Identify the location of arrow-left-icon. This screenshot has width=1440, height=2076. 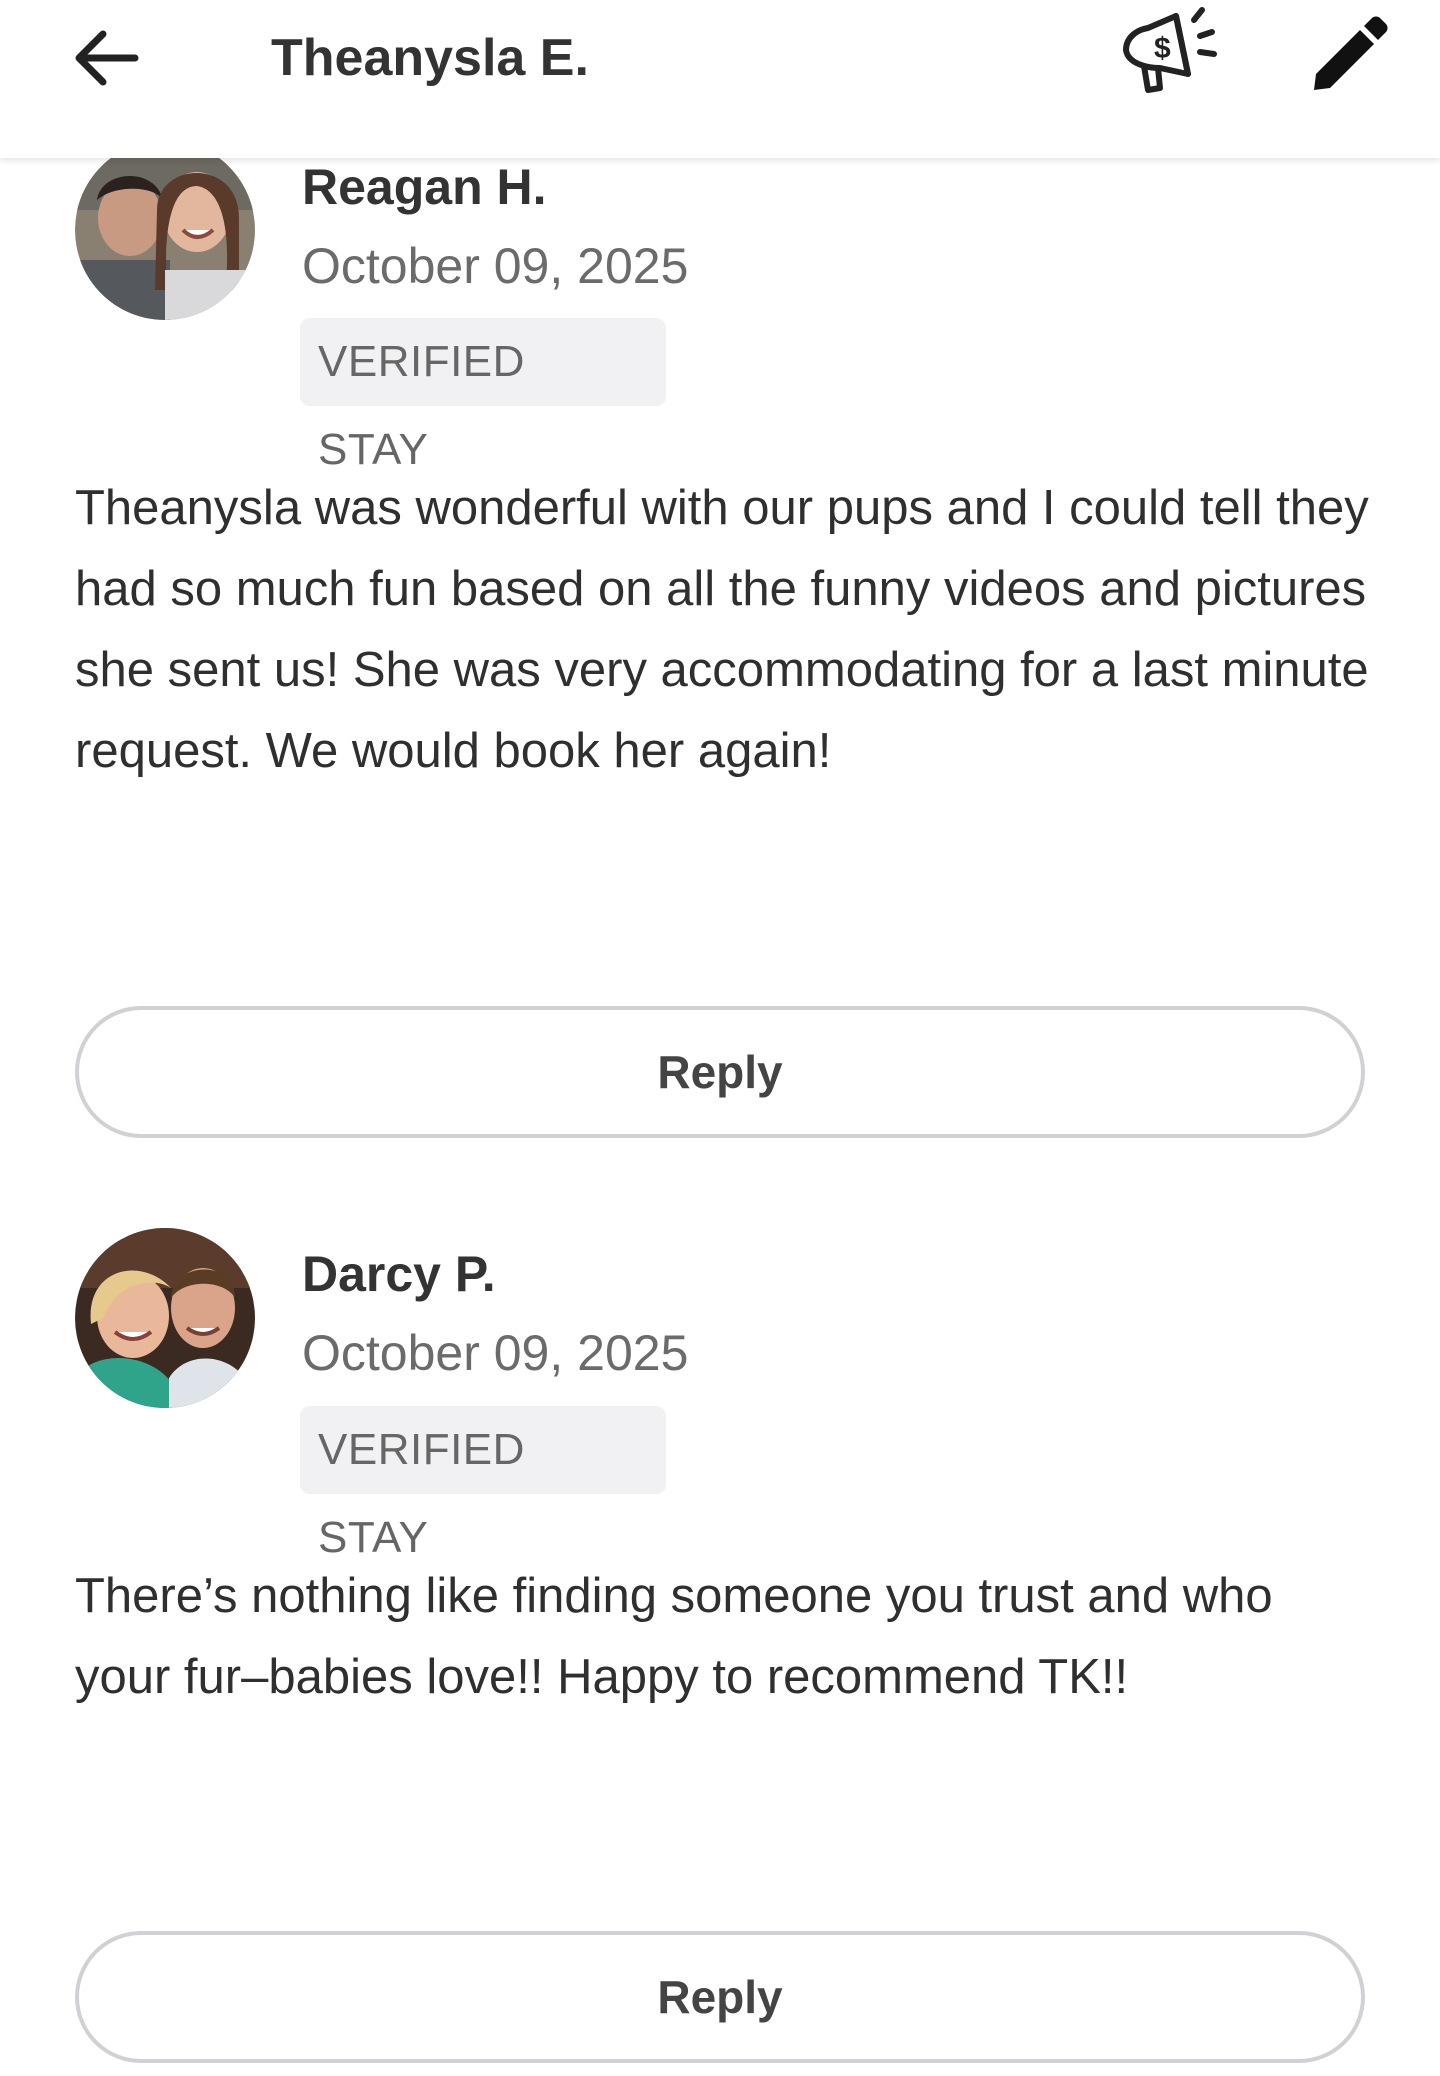
(107, 58).